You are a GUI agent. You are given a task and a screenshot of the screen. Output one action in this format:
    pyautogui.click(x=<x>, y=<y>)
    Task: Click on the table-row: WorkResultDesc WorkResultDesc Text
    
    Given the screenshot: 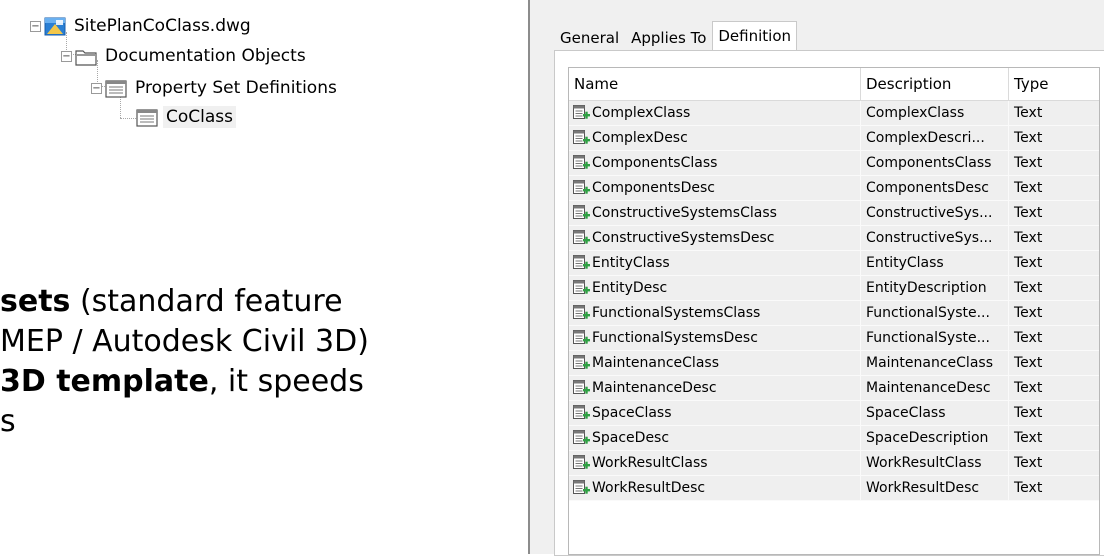 What is the action you would take?
    pyautogui.click(x=834, y=488)
    